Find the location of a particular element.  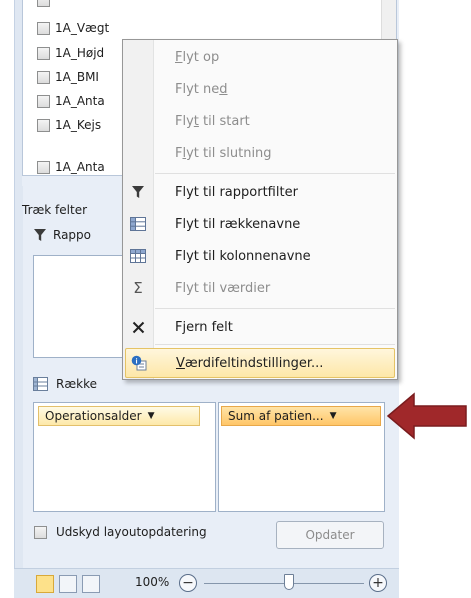

field-row: 1A_Vægt is located at coordinates (73, 28).